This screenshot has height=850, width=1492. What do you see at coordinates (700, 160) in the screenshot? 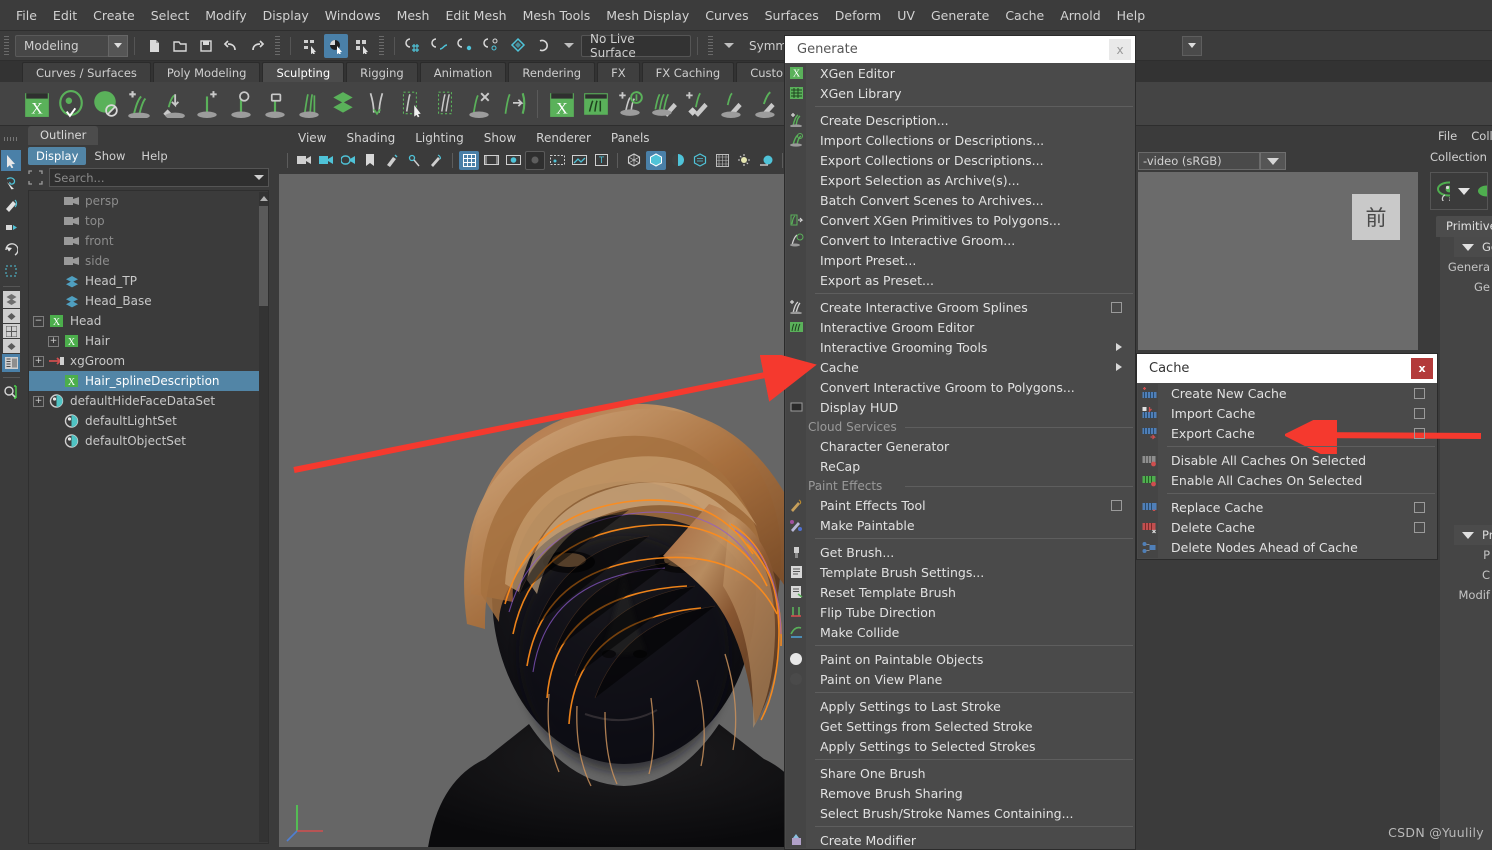
I see `textured-icon` at bounding box center [700, 160].